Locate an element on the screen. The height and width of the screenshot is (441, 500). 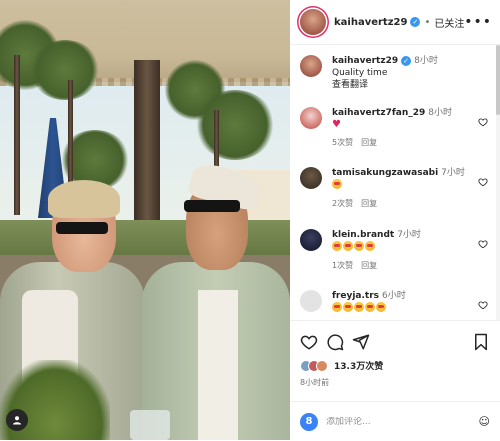
post-header: kaihavertz29 ✓ • 已关注 ••• is located at coordinates (395, 22).